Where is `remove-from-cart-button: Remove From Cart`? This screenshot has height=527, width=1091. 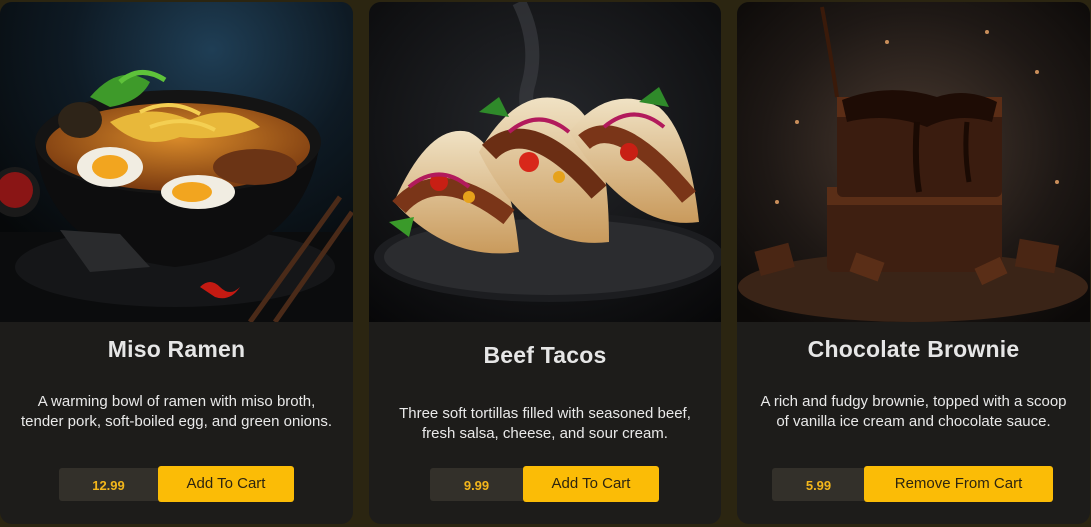
remove-from-cart-button: Remove From Cart is located at coordinates (958, 484).